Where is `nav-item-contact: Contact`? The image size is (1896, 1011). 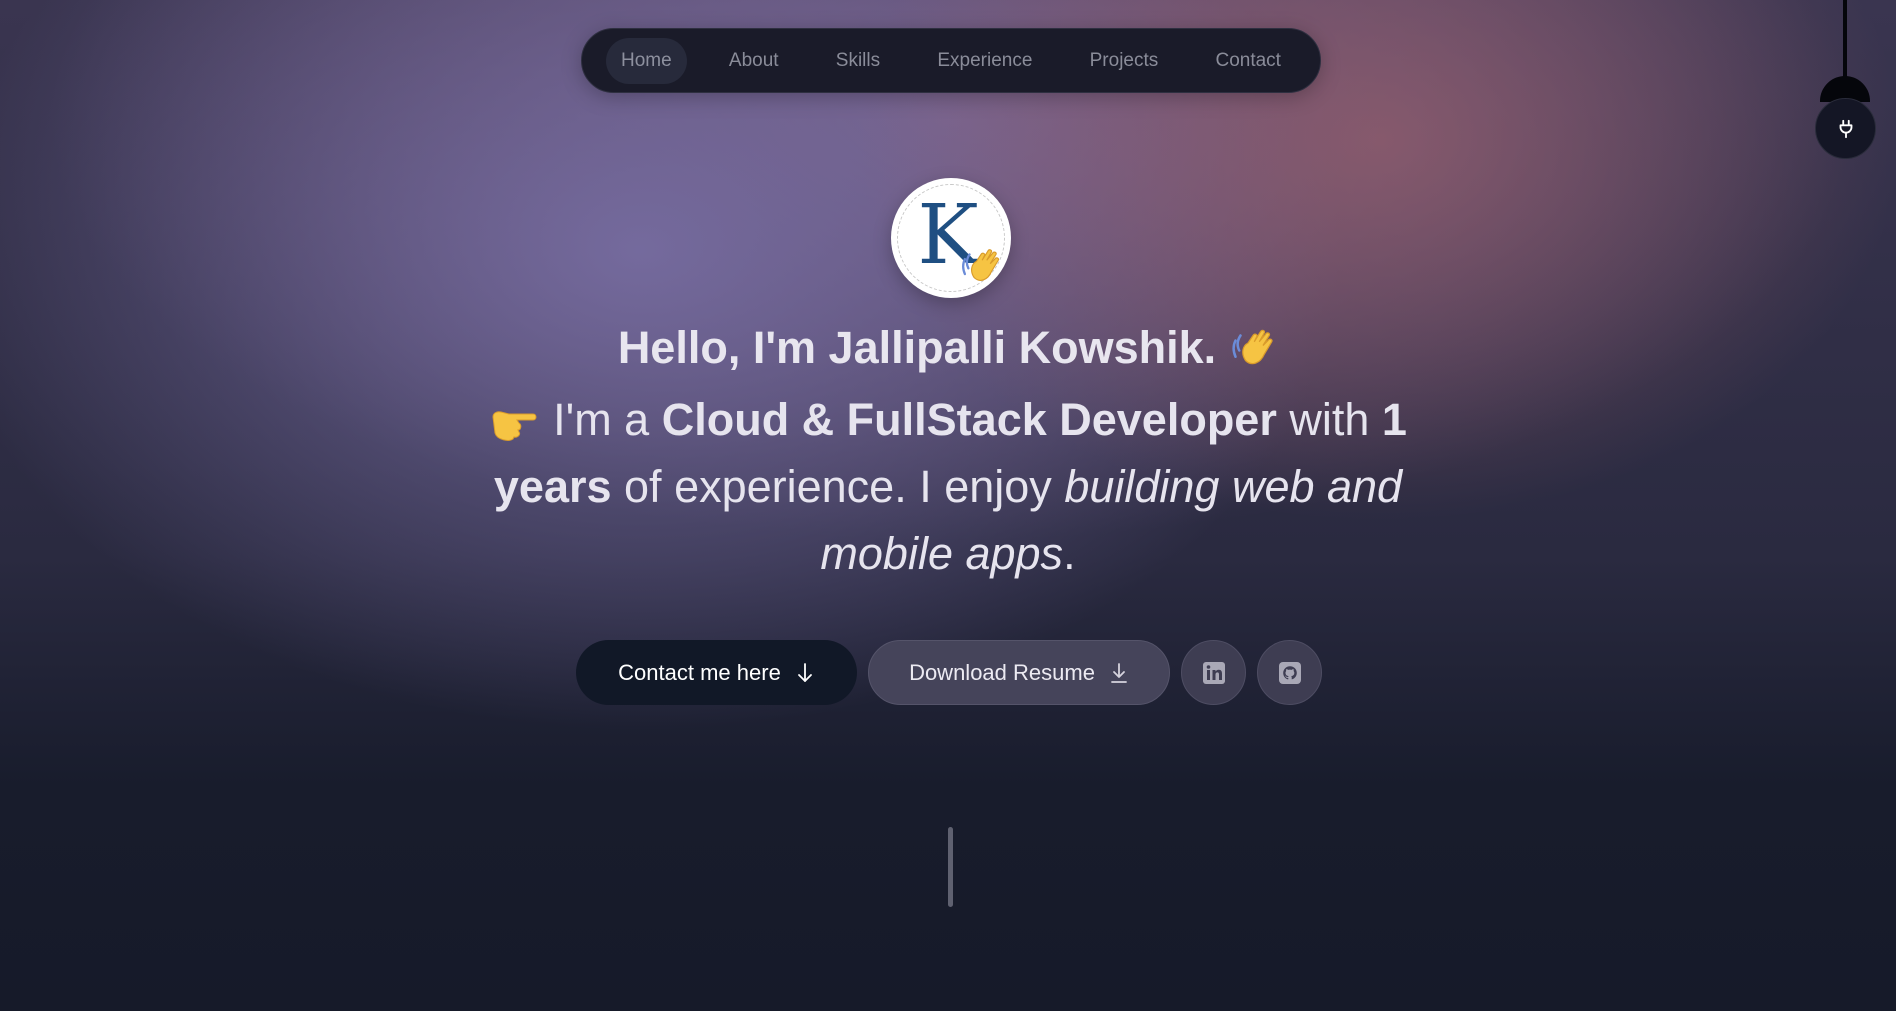 nav-item-contact: Contact is located at coordinates (1247, 61).